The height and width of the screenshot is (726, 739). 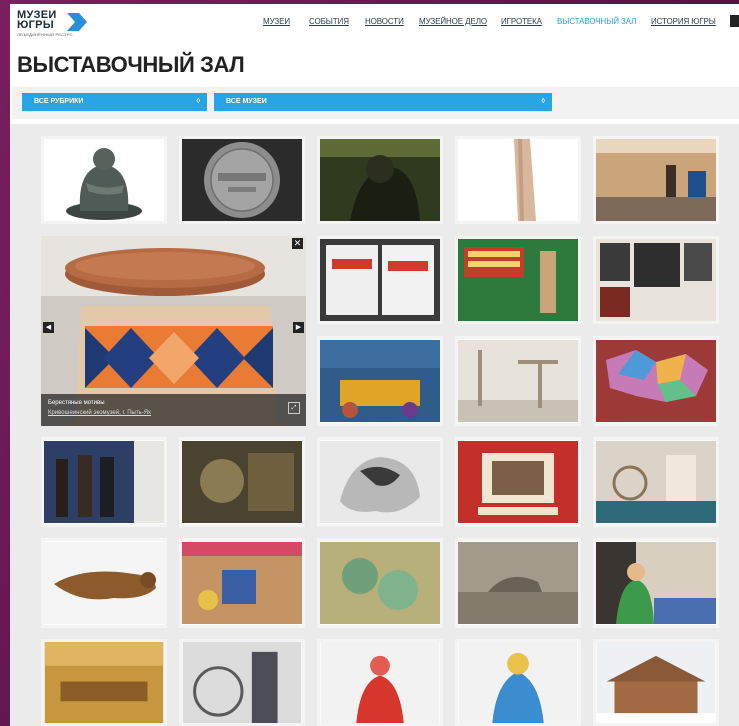 I want to click on needlework-image, so click(x=242, y=583).